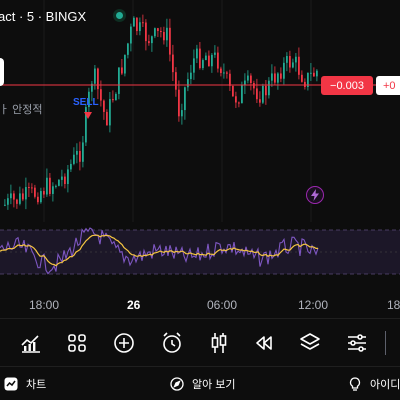 The image size is (400, 400). What do you see at coordinates (347, 85) in the screenshot?
I see `price-tag: −0.003` at bounding box center [347, 85].